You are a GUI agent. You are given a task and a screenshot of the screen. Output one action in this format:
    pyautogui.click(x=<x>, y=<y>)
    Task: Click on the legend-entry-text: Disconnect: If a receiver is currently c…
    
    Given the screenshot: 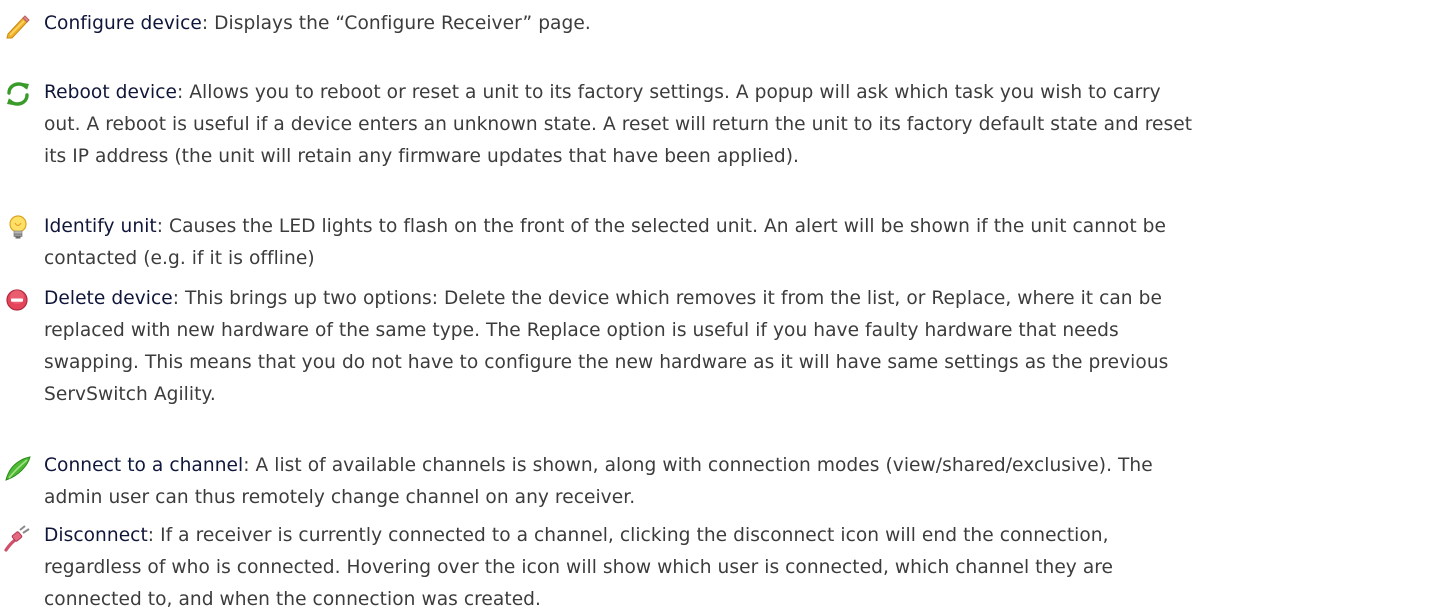 What is the action you would take?
    pyautogui.click(x=734, y=568)
    